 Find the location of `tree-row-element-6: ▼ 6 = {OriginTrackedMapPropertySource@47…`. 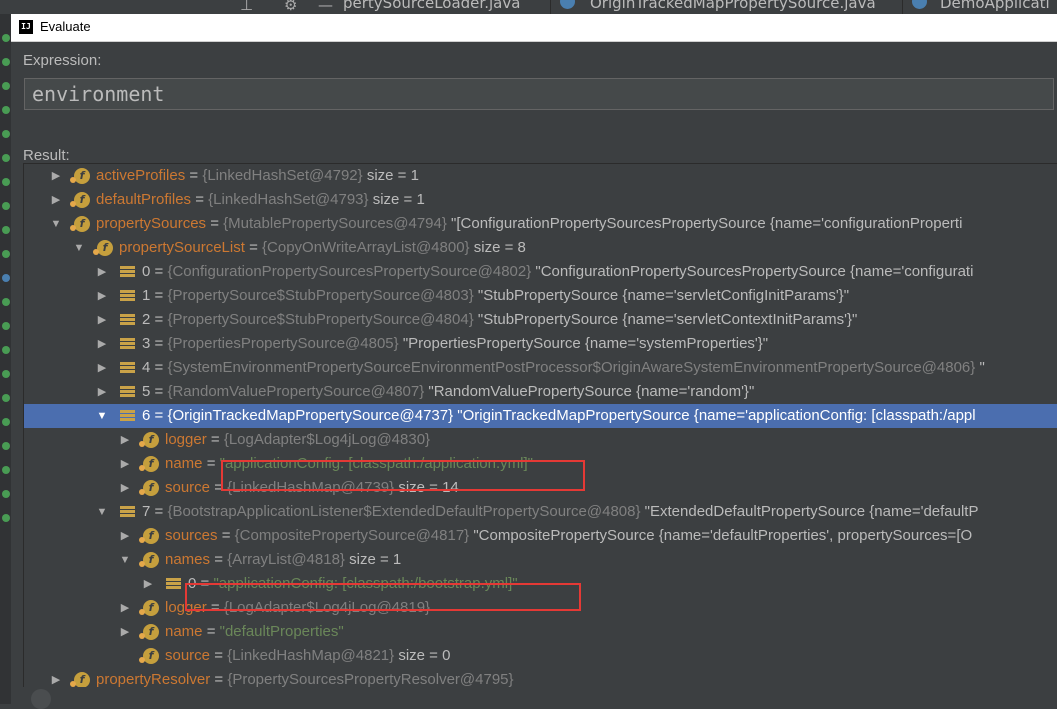

tree-row-element-6: ▼ 6 = {OriginTrackedMapPropertySource@47… is located at coordinates (540, 416).